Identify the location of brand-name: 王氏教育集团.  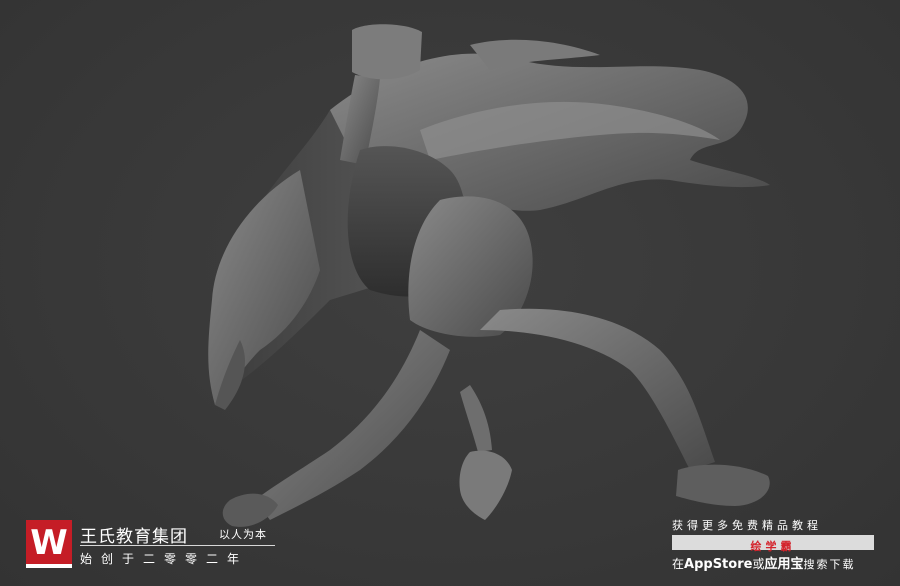
(134, 537).